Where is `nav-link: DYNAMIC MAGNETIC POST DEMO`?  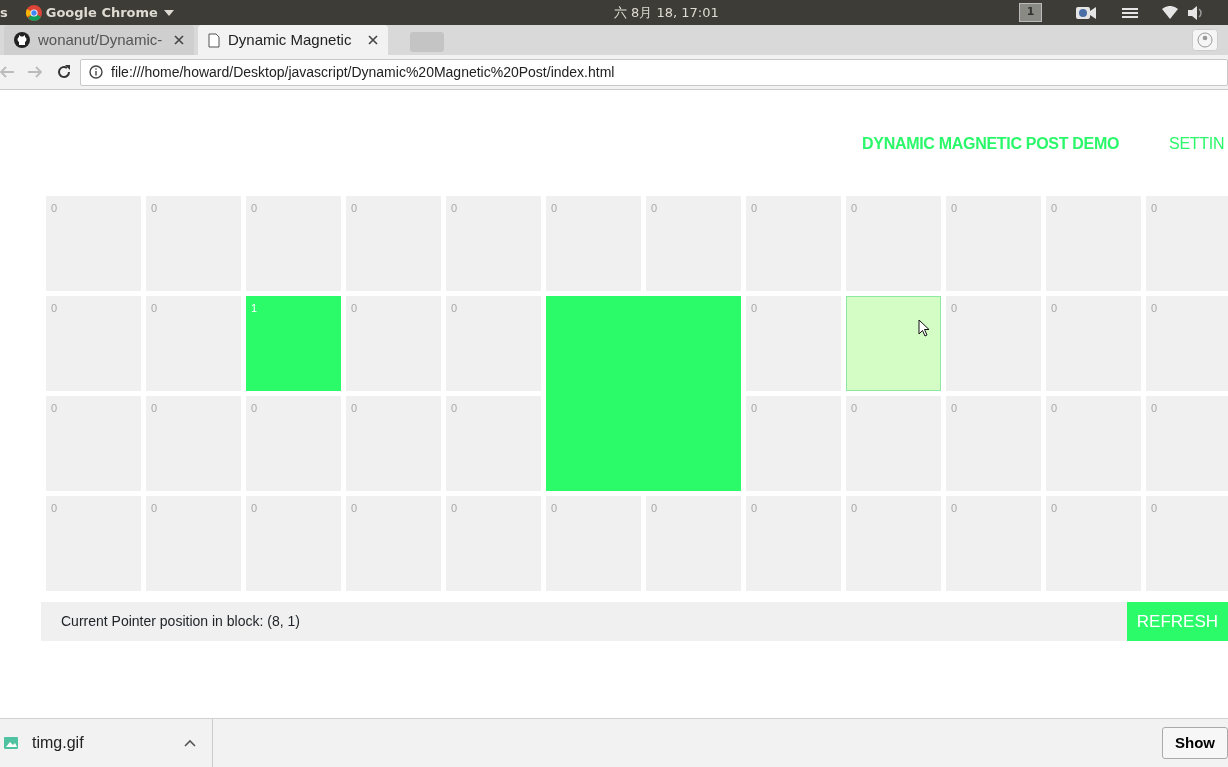
nav-link: DYNAMIC MAGNETIC POST DEMO is located at coordinates (991, 164).